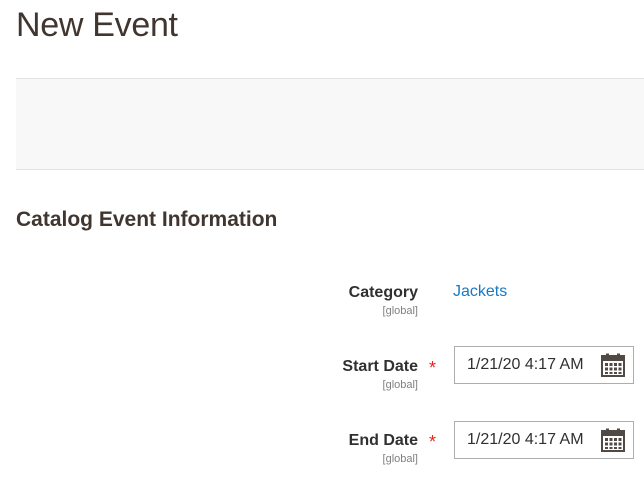 The image size is (644, 480). I want to click on start-date-label: Start Date, so click(380, 366).